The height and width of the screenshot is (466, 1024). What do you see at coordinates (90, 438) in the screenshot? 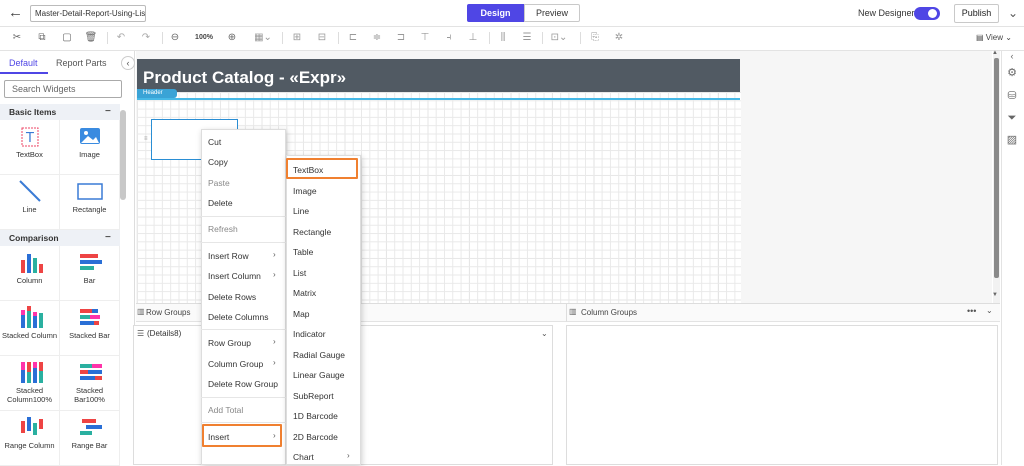
I see `widget-range-bar: Range Bar` at bounding box center [90, 438].